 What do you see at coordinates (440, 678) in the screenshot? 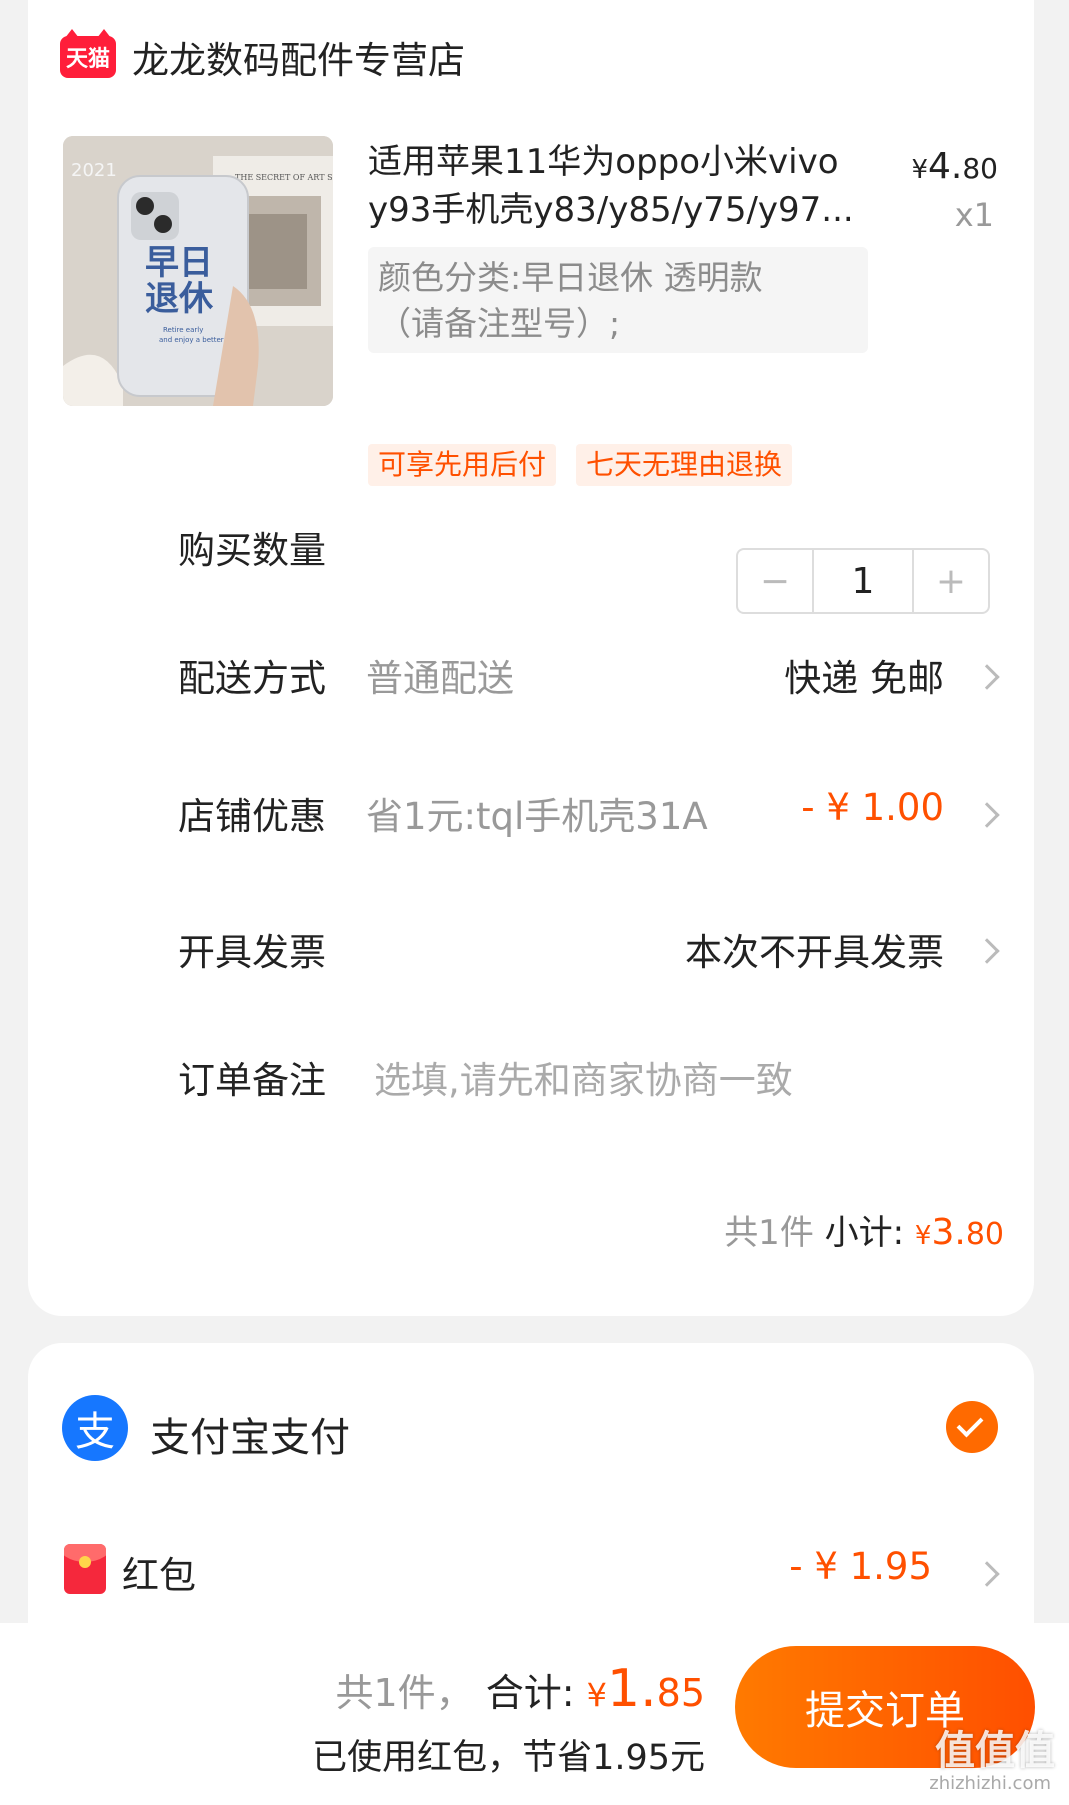
I see `delivery-sub: 普通配送` at bounding box center [440, 678].